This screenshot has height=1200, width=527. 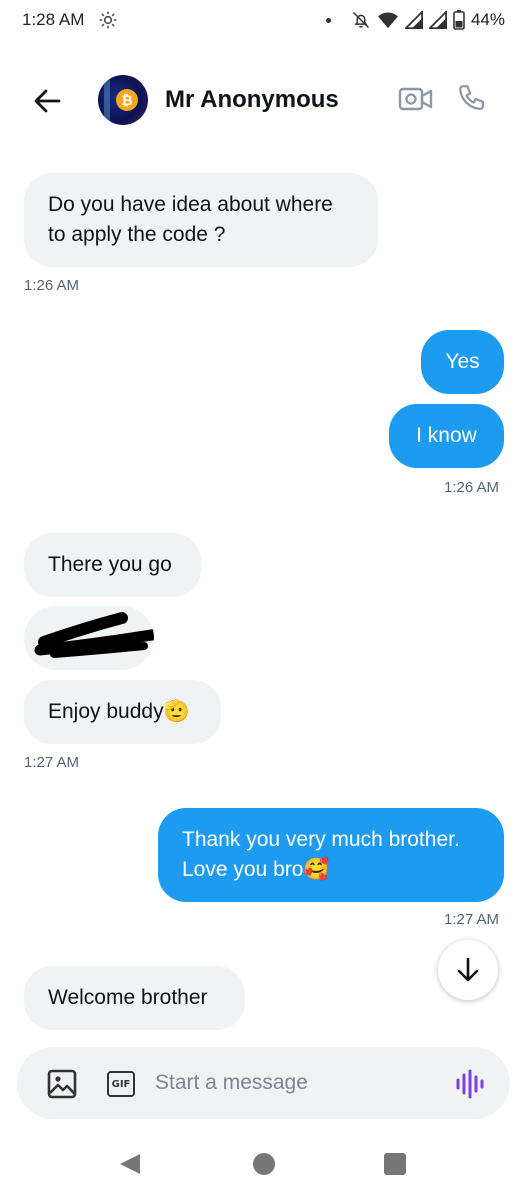 I want to click on redacted-message, so click(x=89, y=638).